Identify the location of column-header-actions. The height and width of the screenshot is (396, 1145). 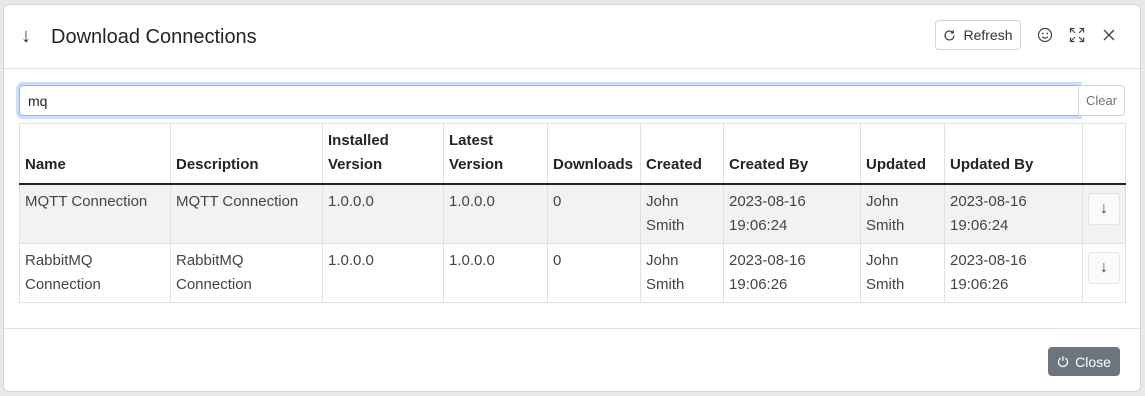
(1104, 154).